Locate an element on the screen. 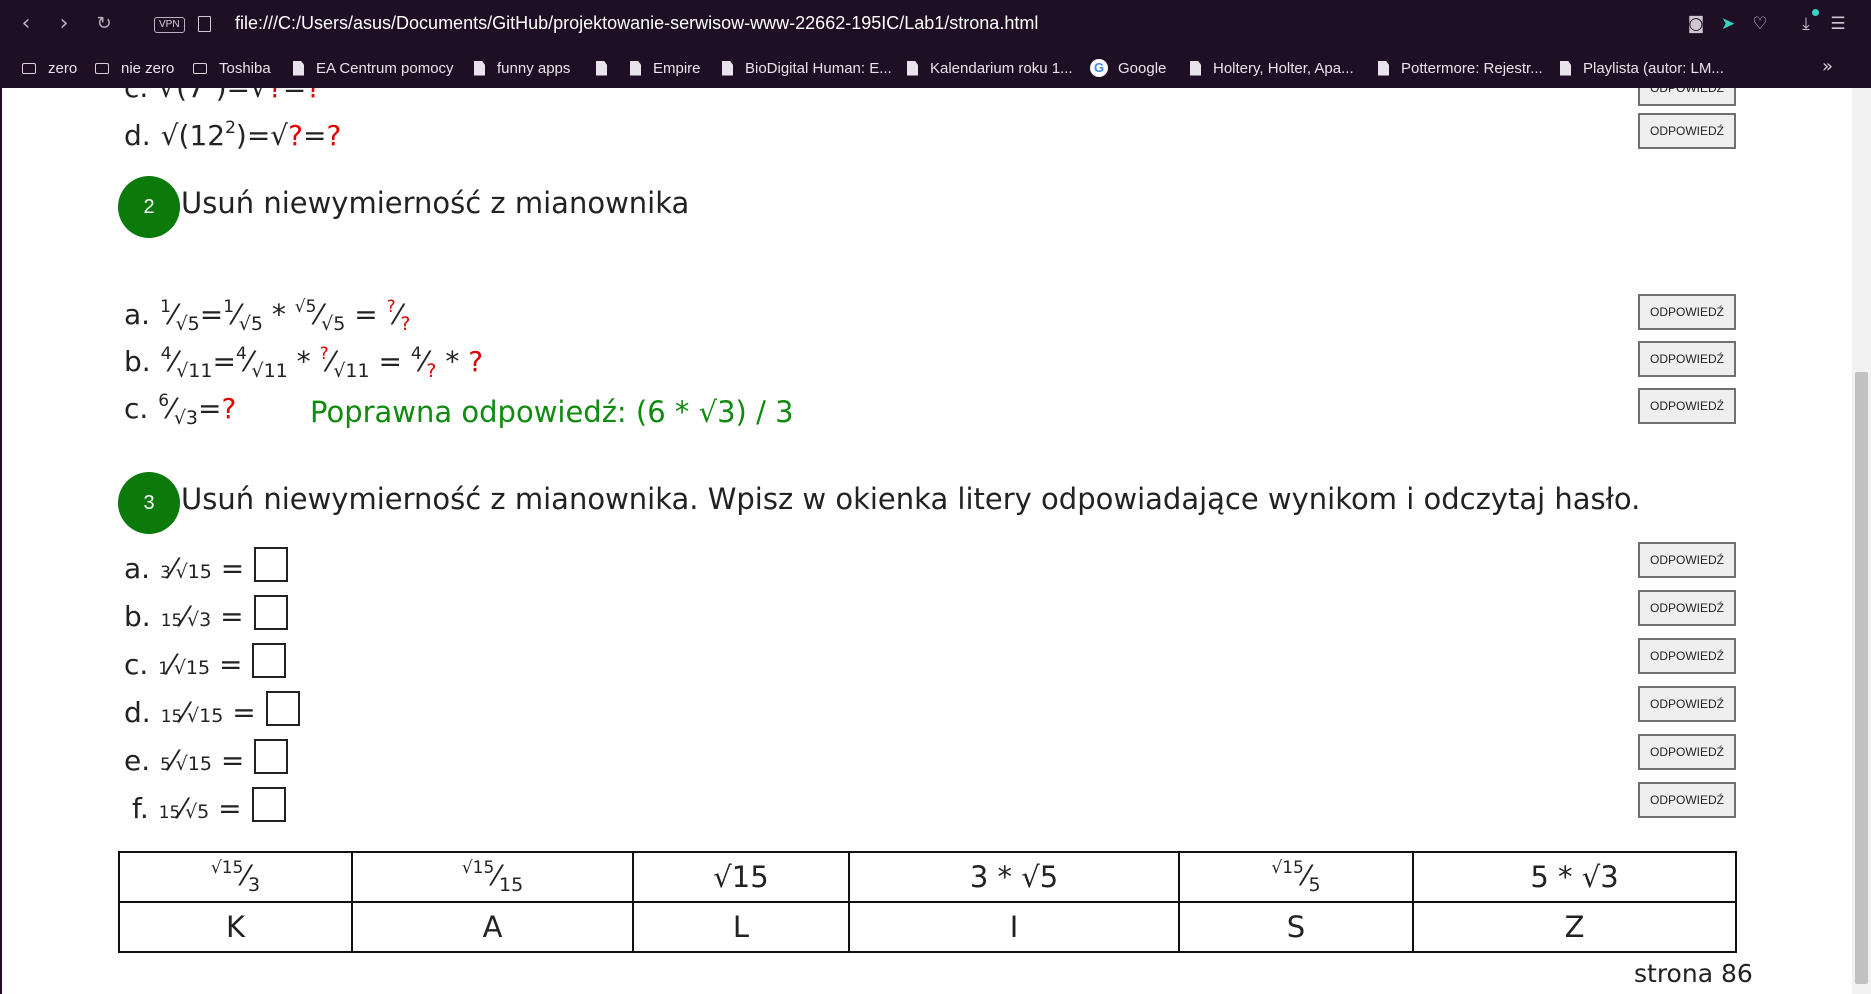 The width and height of the screenshot is (1871, 994). formula: √(122)=√?=? is located at coordinates (251, 135).